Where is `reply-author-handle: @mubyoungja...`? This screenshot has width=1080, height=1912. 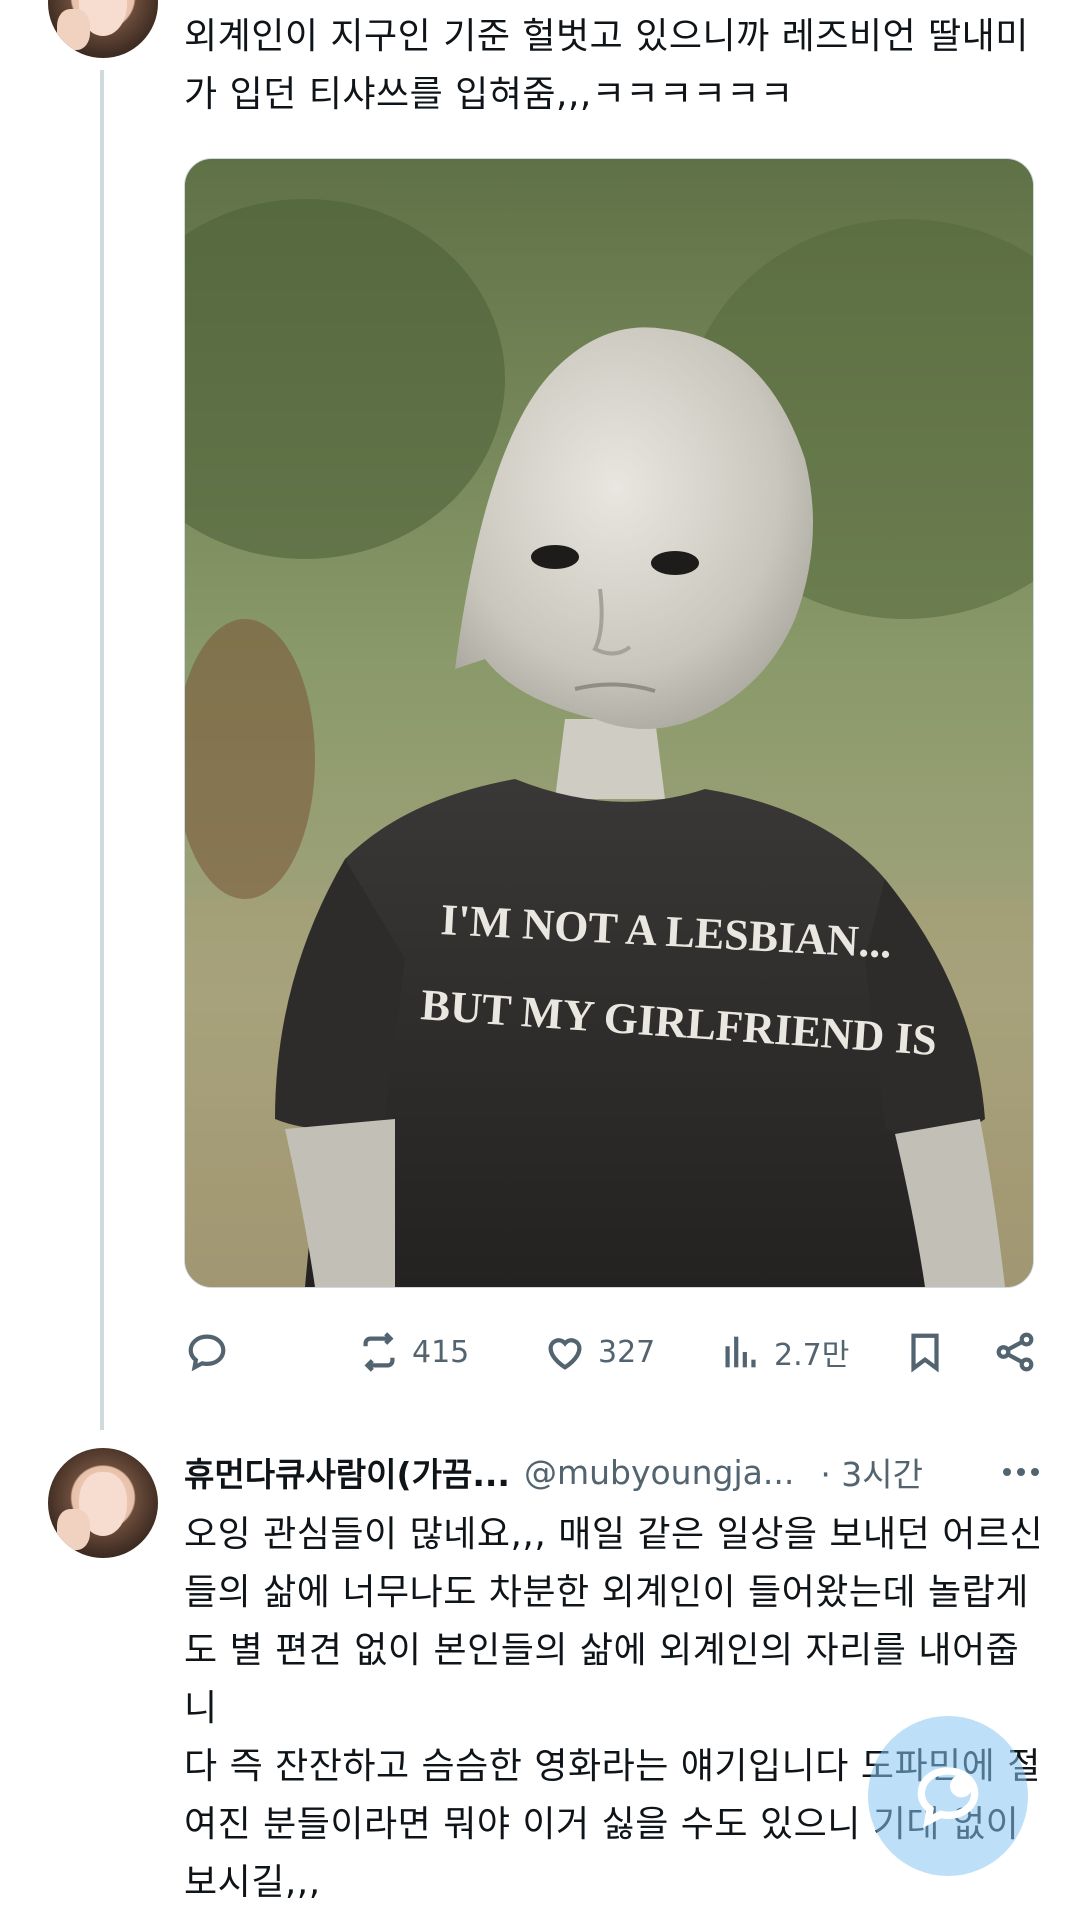 reply-author-handle: @mubyoungja... is located at coordinates (659, 1472).